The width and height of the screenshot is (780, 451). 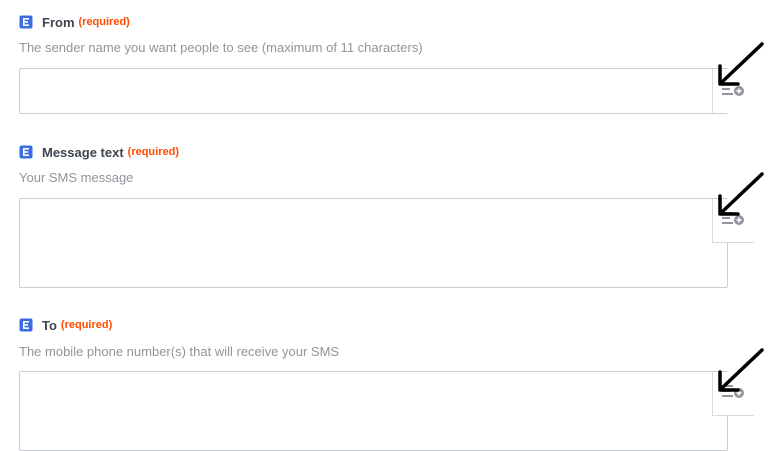 I want to click on message-label-row: Message text (required), so click(x=99, y=152).